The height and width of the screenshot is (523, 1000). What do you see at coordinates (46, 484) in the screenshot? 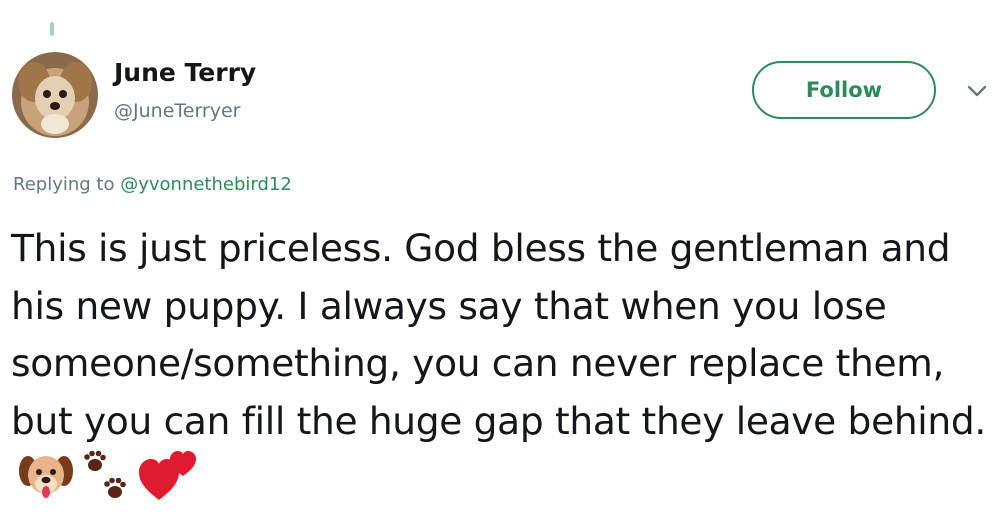
I see `dog-face-icon` at bounding box center [46, 484].